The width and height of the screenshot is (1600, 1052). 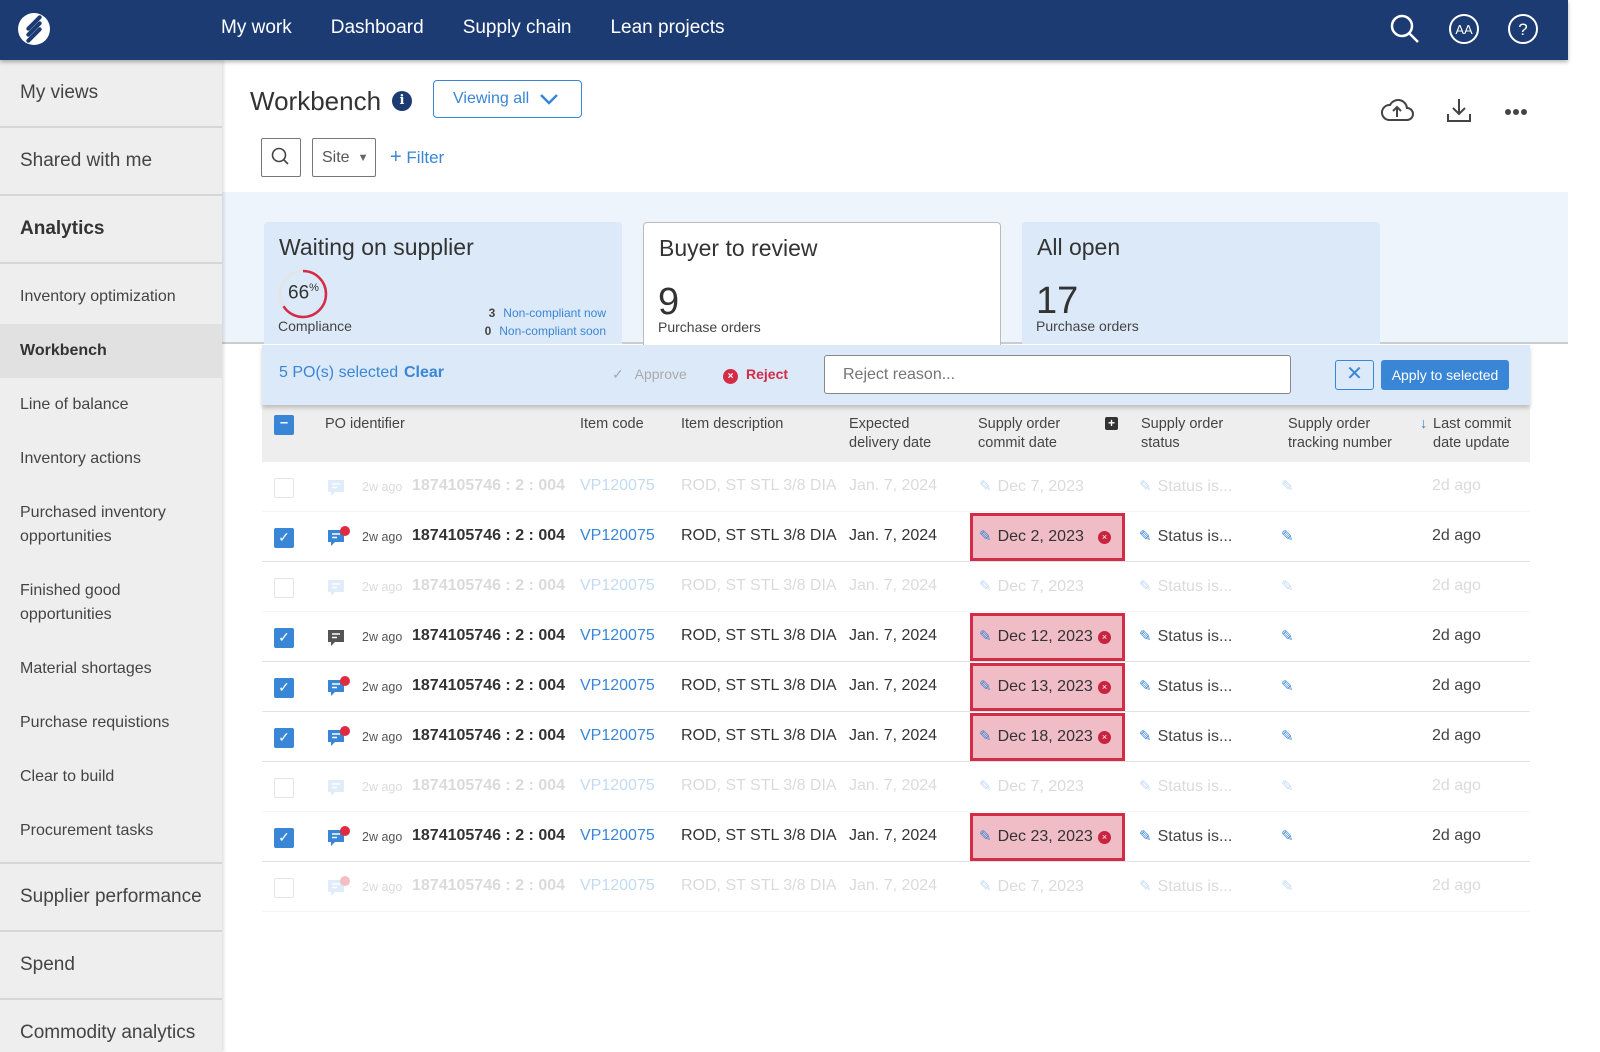 I want to click on more-options-icon, so click(x=1516, y=112).